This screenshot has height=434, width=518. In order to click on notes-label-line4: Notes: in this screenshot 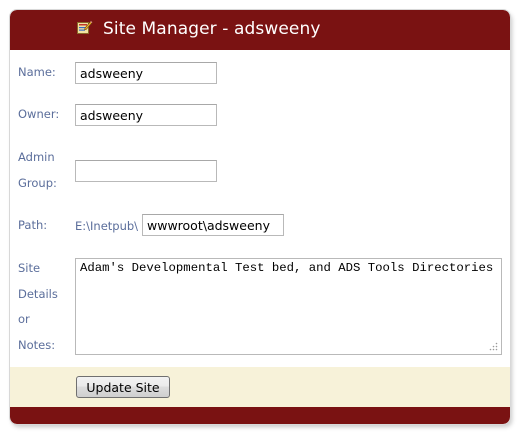, I will do `click(37, 344)`.